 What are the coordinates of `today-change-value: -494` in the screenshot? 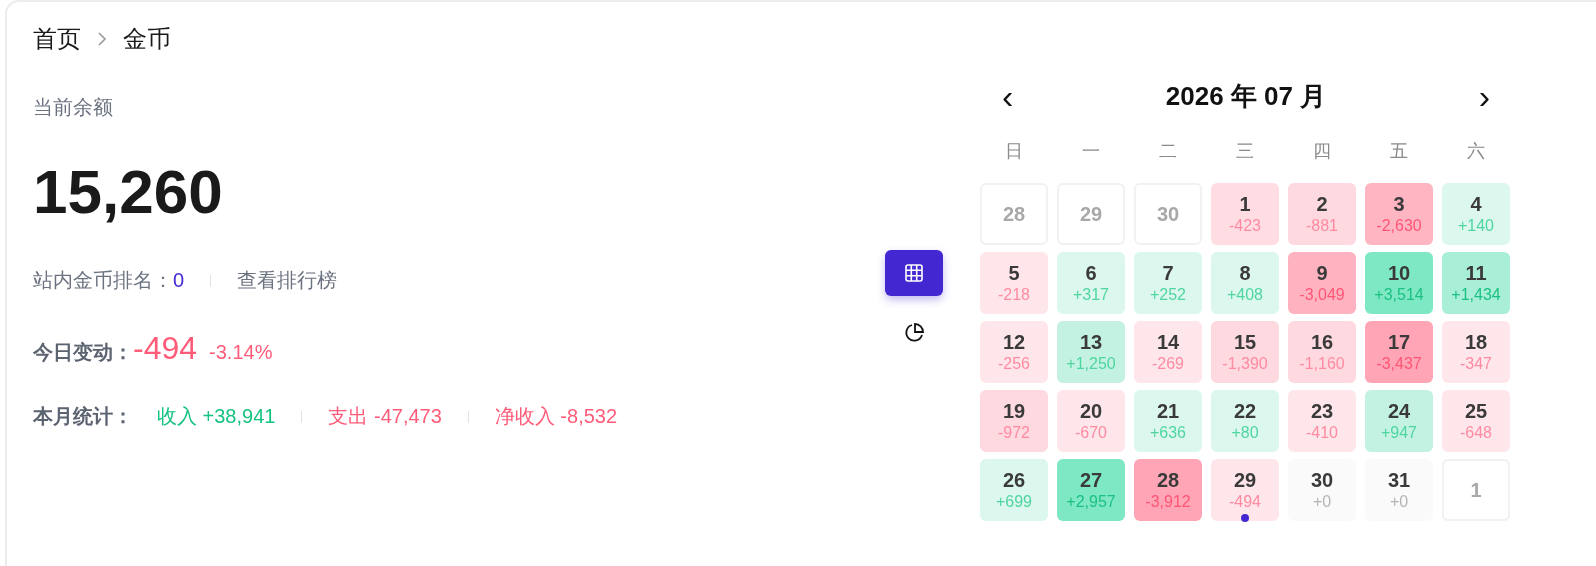 It's located at (165, 348).